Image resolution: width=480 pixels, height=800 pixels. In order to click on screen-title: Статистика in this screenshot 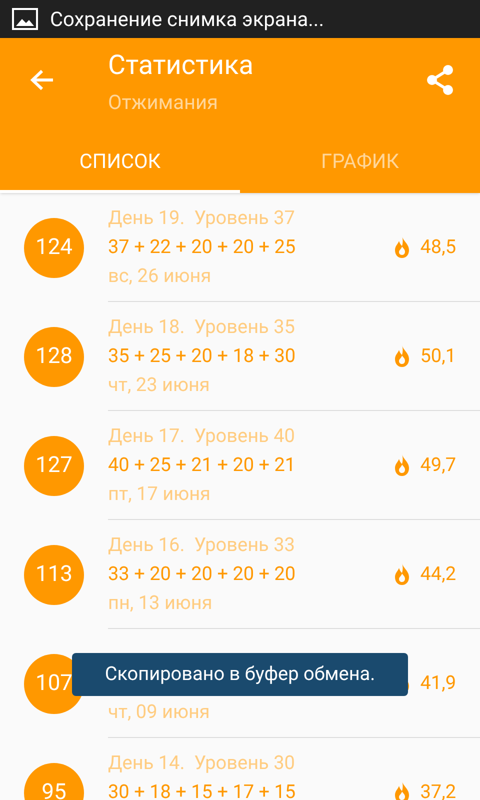, I will do `click(181, 65)`.